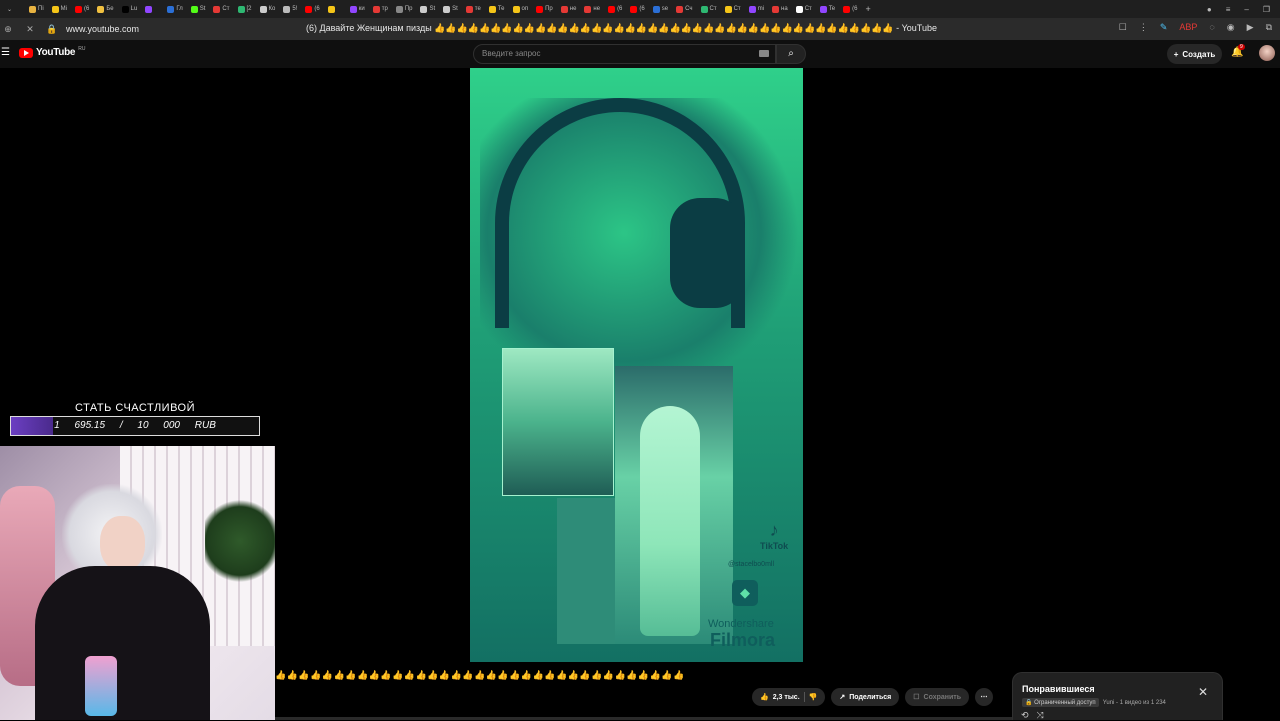  What do you see at coordinates (36, 9) in the screenshot?
I see `browser-tab: Пі` at bounding box center [36, 9].